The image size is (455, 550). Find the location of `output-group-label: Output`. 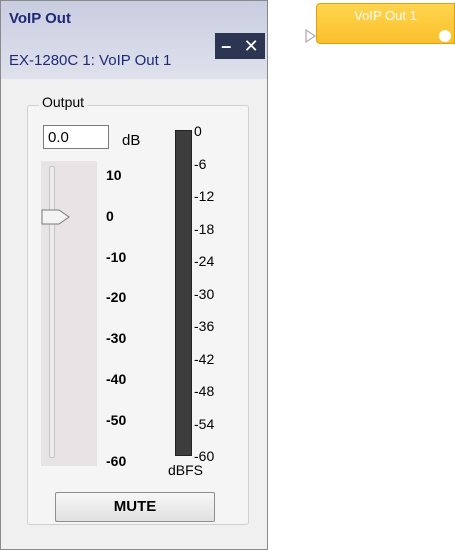

output-group-label: Output is located at coordinates (63, 102).